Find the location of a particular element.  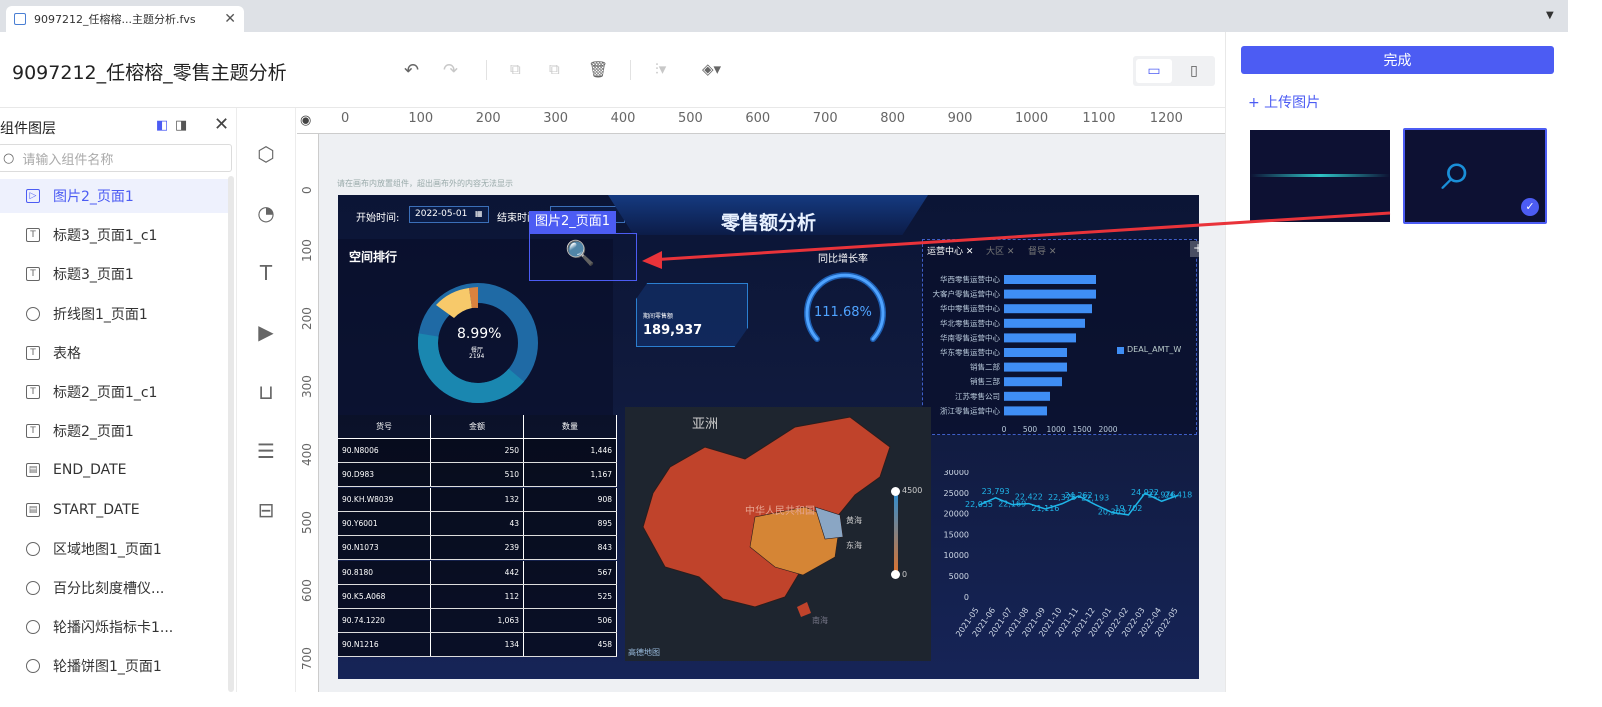

layer-scrollbar is located at coordinates (231, 434).